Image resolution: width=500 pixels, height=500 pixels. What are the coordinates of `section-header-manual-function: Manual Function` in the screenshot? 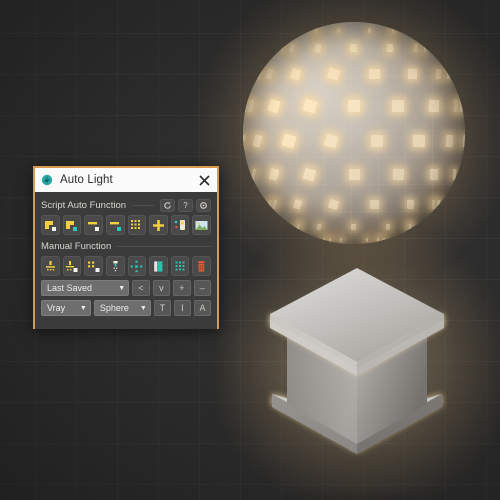 It's located at (126, 246).